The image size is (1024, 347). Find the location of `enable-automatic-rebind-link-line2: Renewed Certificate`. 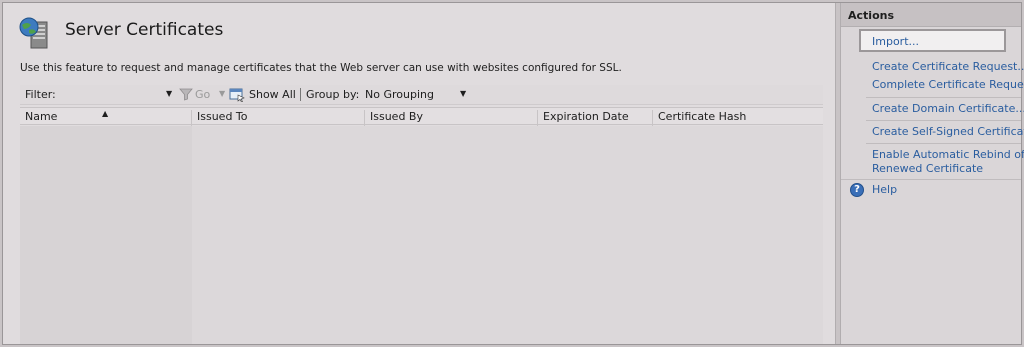

enable-automatic-rebind-link-line2: Renewed Certificate is located at coordinates (927, 169).